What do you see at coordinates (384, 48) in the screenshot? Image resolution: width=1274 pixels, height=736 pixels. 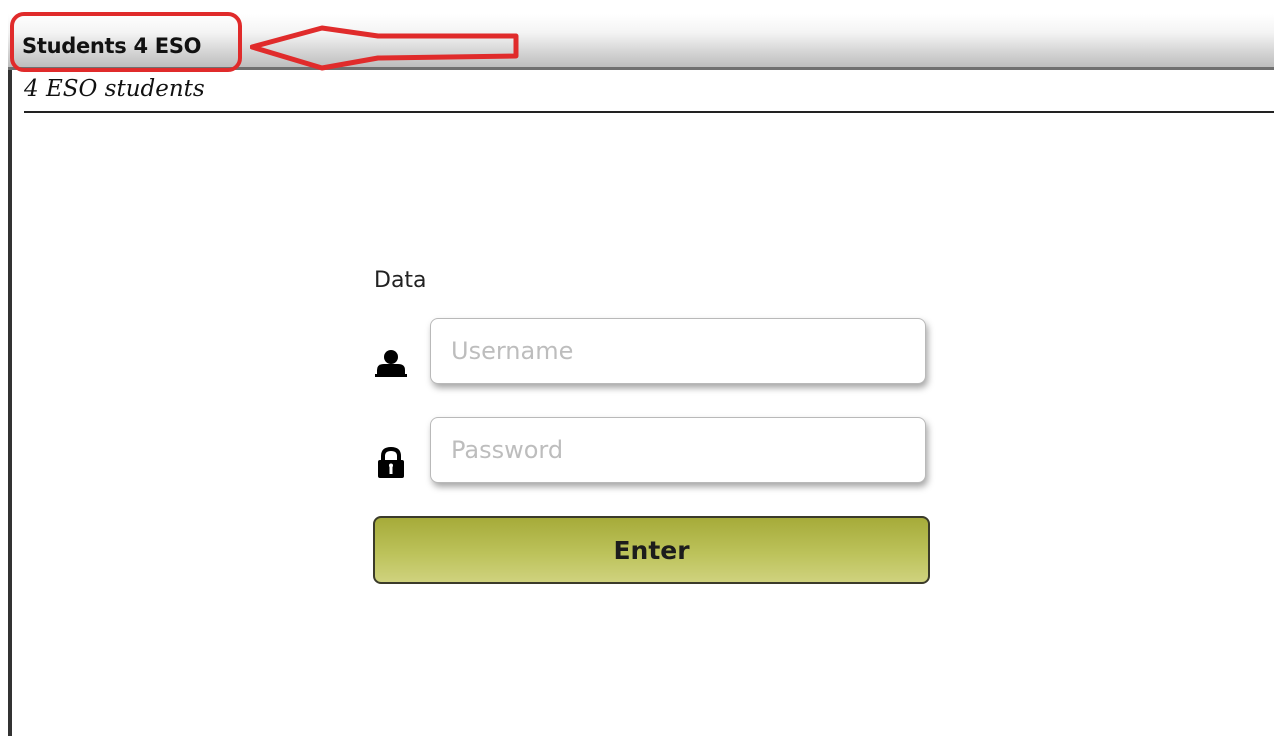 I see `arrow-left-icon` at bounding box center [384, 48].